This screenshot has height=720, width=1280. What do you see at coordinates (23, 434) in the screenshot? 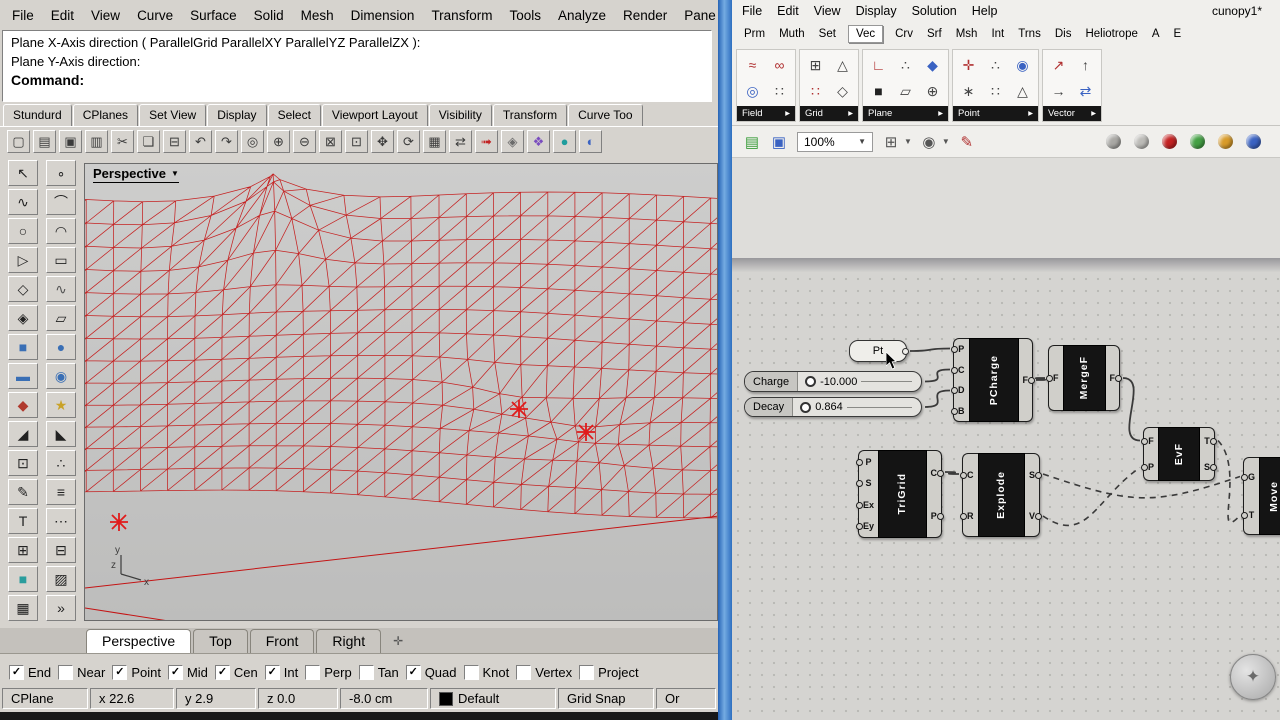
I see `fillet-tool-icon: ◢` at bounding box center [23, 434].